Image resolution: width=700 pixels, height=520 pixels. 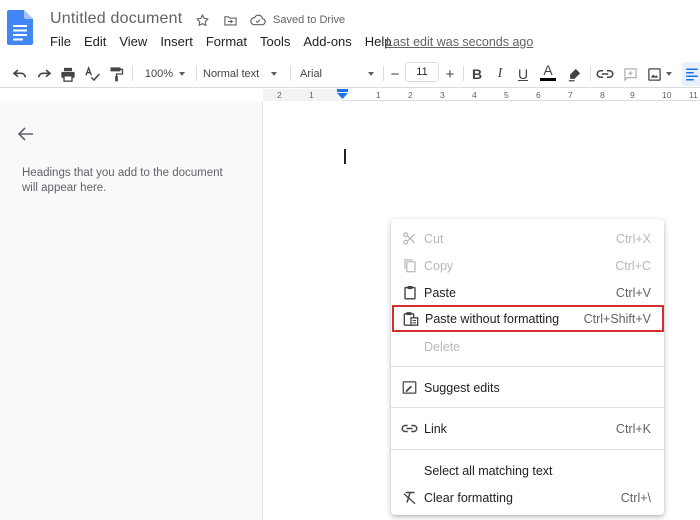 What do you see at coordinates (630, 74) in the screenshot?
I see `comment-icon` at bounding box center [630, 74].